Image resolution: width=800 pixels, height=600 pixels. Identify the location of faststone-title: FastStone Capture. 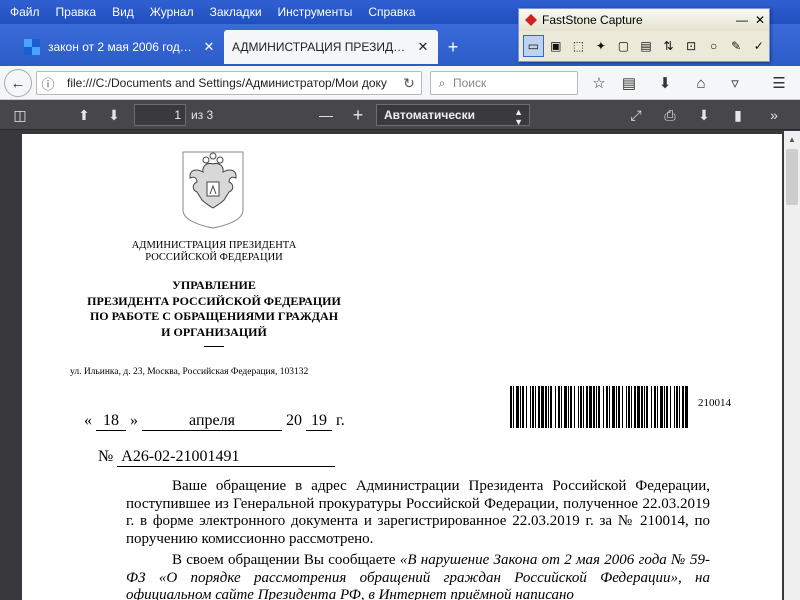
(592, 20).